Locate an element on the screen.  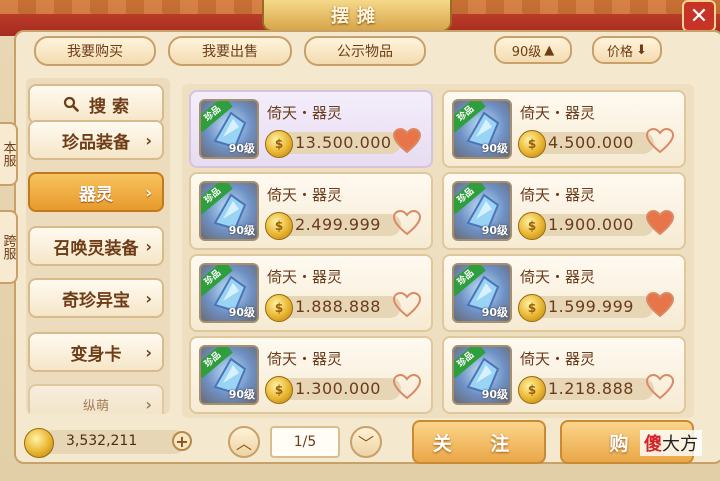
item-price: 13.500.000 is located at coordinates (343, 142).